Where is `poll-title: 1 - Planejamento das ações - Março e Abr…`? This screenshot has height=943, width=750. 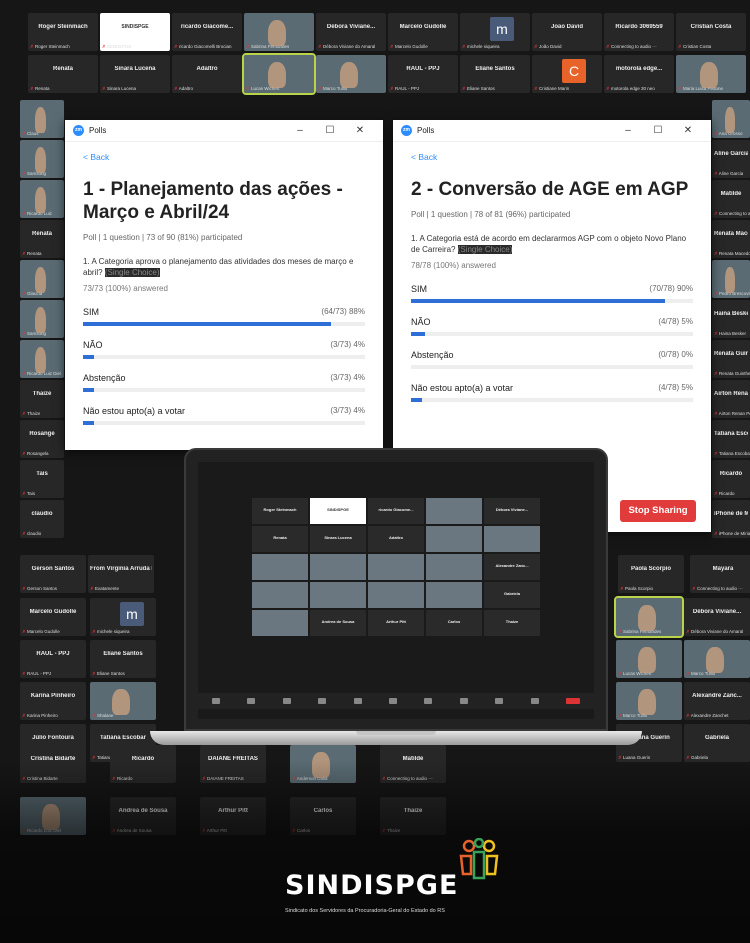 poll-title: 1 - Planejamento das ações - Março e Abr… is located at coordinates (213, 201).